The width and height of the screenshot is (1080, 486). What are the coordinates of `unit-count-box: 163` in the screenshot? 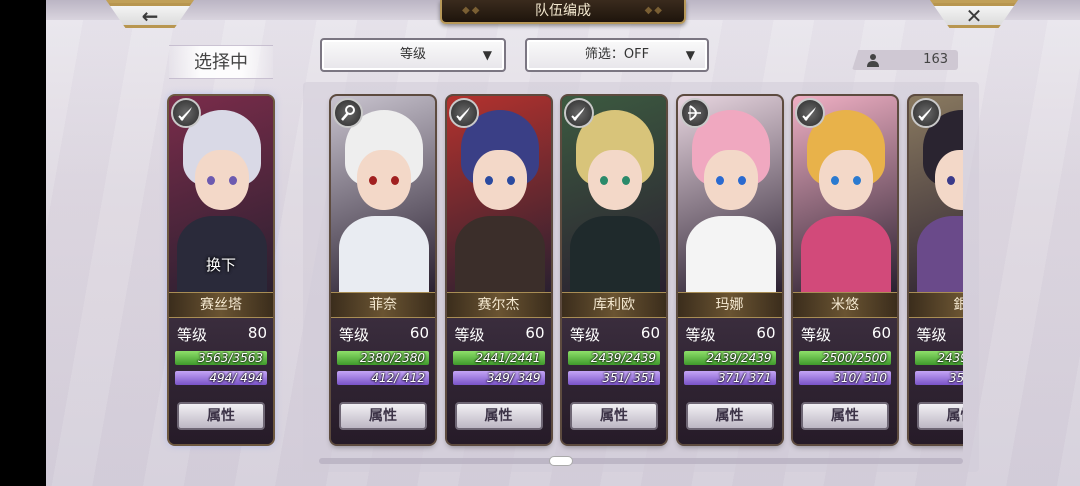 It's located at (905, 60).